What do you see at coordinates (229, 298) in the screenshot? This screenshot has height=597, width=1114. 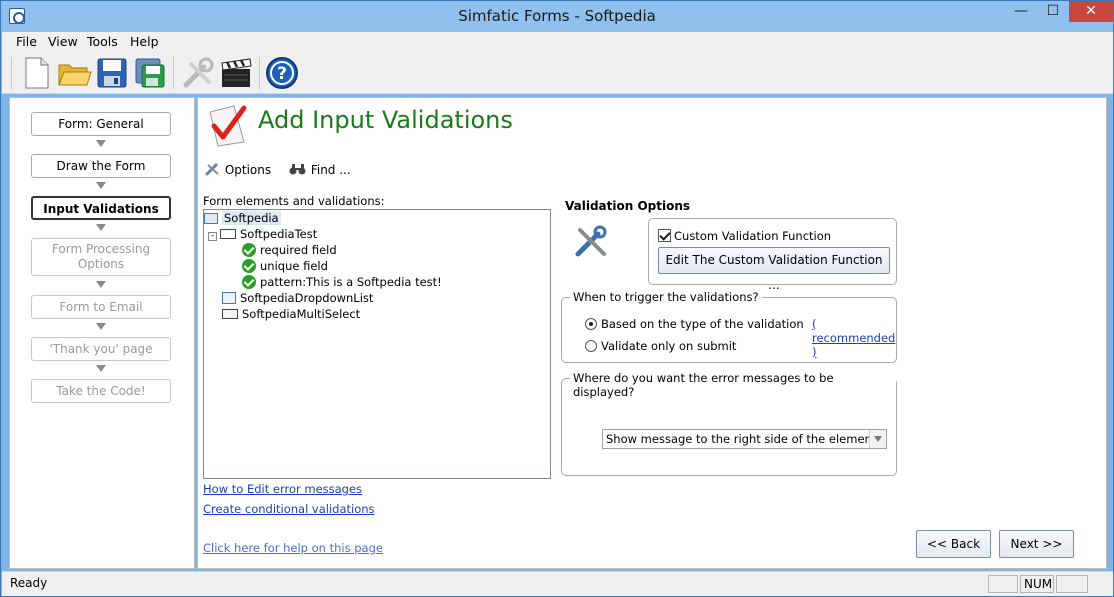 I see `dropdown-list-icon` at bounding box center [229, 298].